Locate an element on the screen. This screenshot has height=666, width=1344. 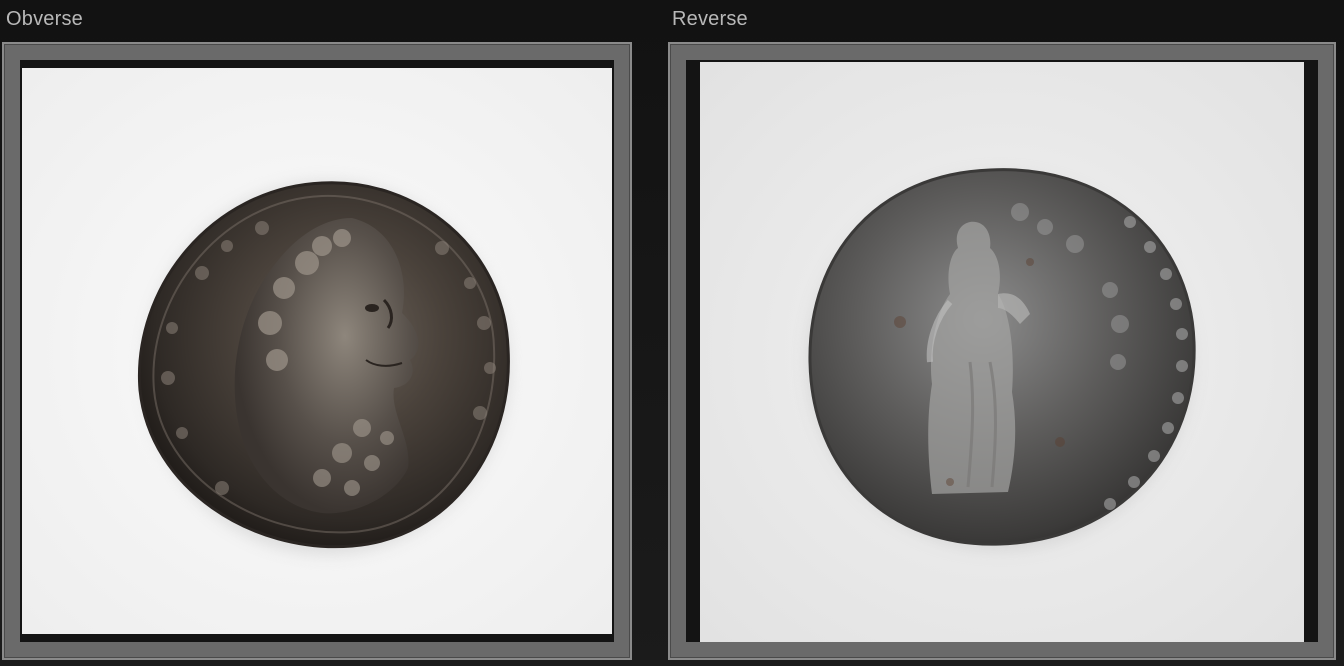
obverse-label: Obverse is located at coordinates (44, 19).